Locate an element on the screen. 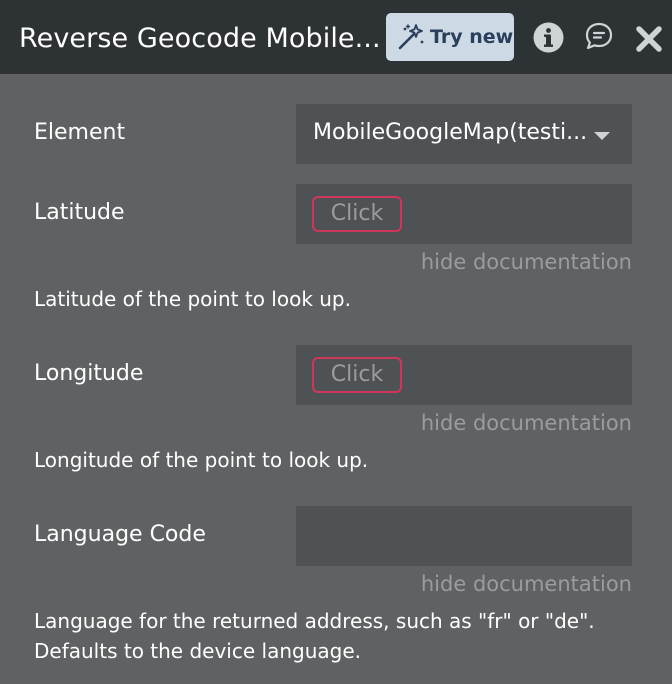 Image resolution: width=672 pixels, height=684 pixels. language-code-label: Language Code is located at coordinates (120, 534).